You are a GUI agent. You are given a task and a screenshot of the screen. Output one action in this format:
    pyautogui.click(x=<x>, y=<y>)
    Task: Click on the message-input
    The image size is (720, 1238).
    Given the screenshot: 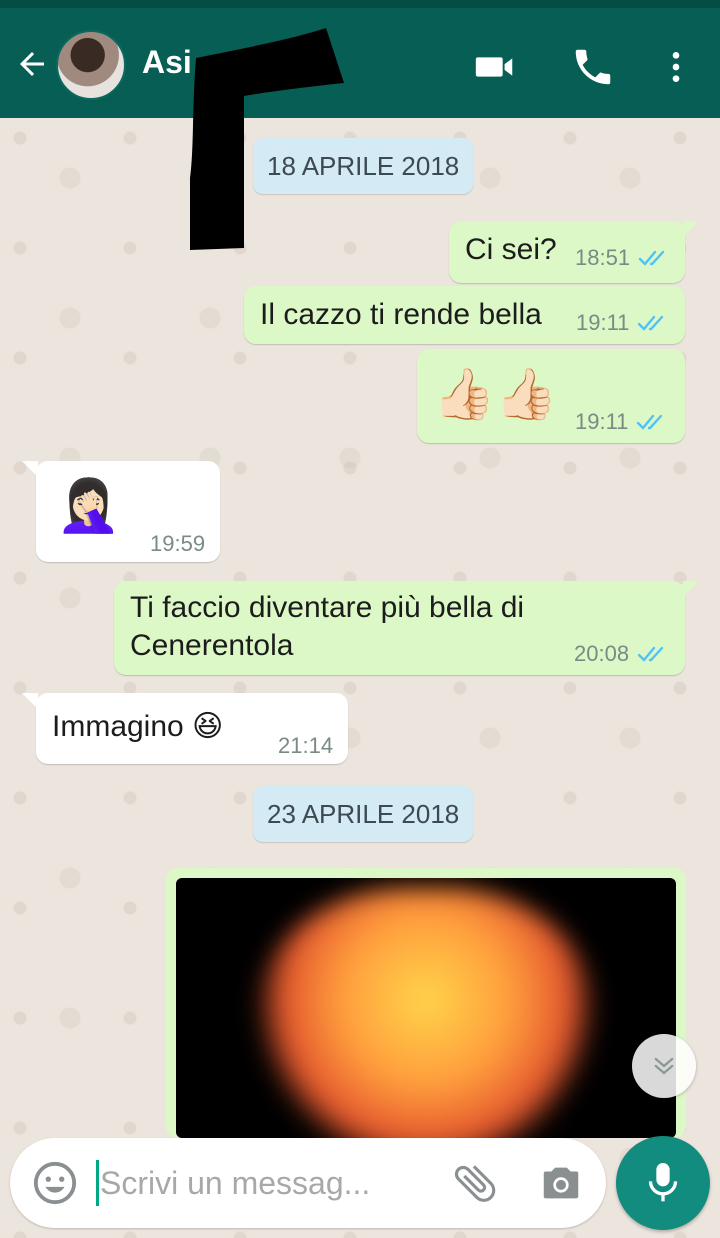 What is the action you would take?
    pyautogui.click(x=265, y=1183)
    